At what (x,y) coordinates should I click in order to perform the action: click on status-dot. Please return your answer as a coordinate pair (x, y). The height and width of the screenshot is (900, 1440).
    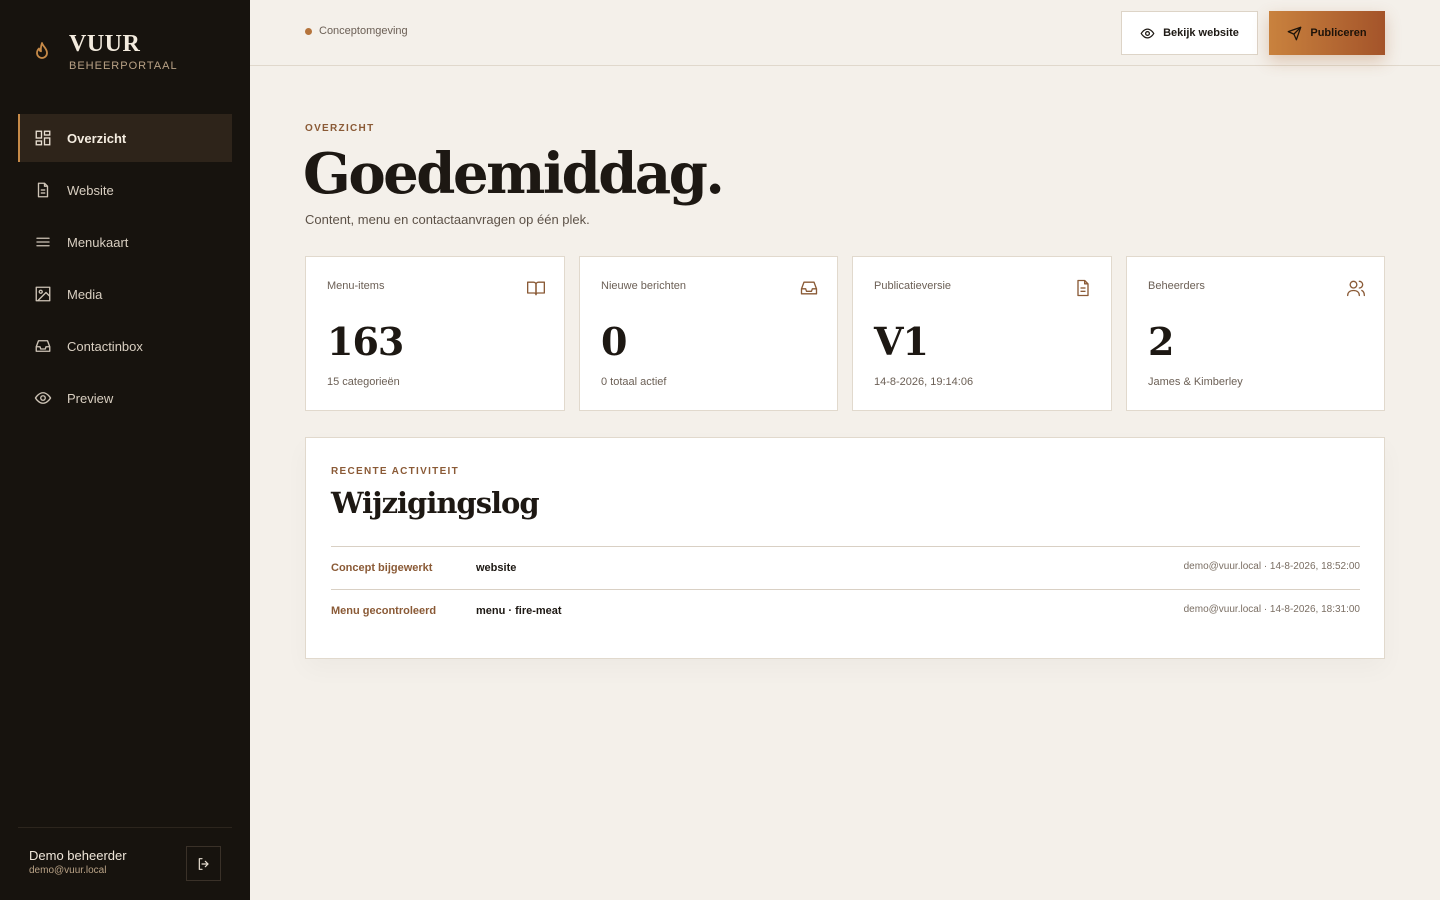
    Looking at the image, I should click on (308, 31).